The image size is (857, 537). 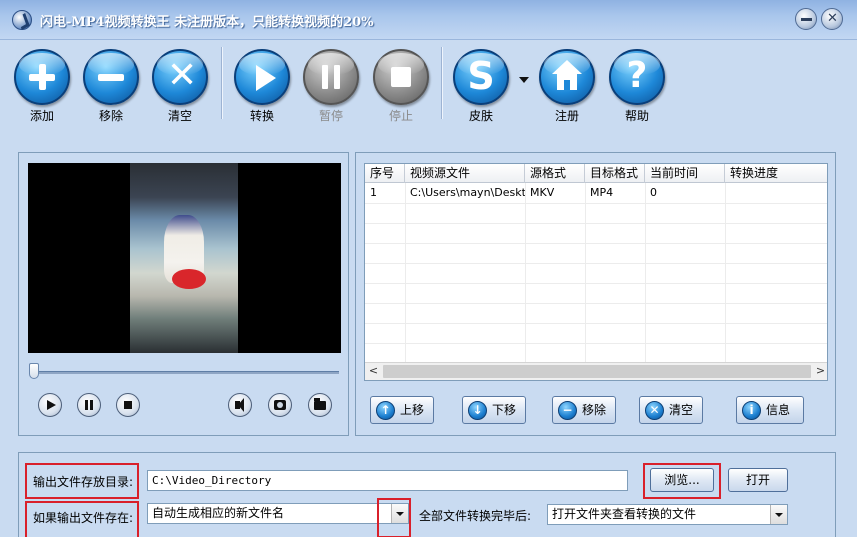 What do you see at coordinates (504, 410) in the screenshot?
I see `move-down-label: 下移` at bounding box center [504, 410].